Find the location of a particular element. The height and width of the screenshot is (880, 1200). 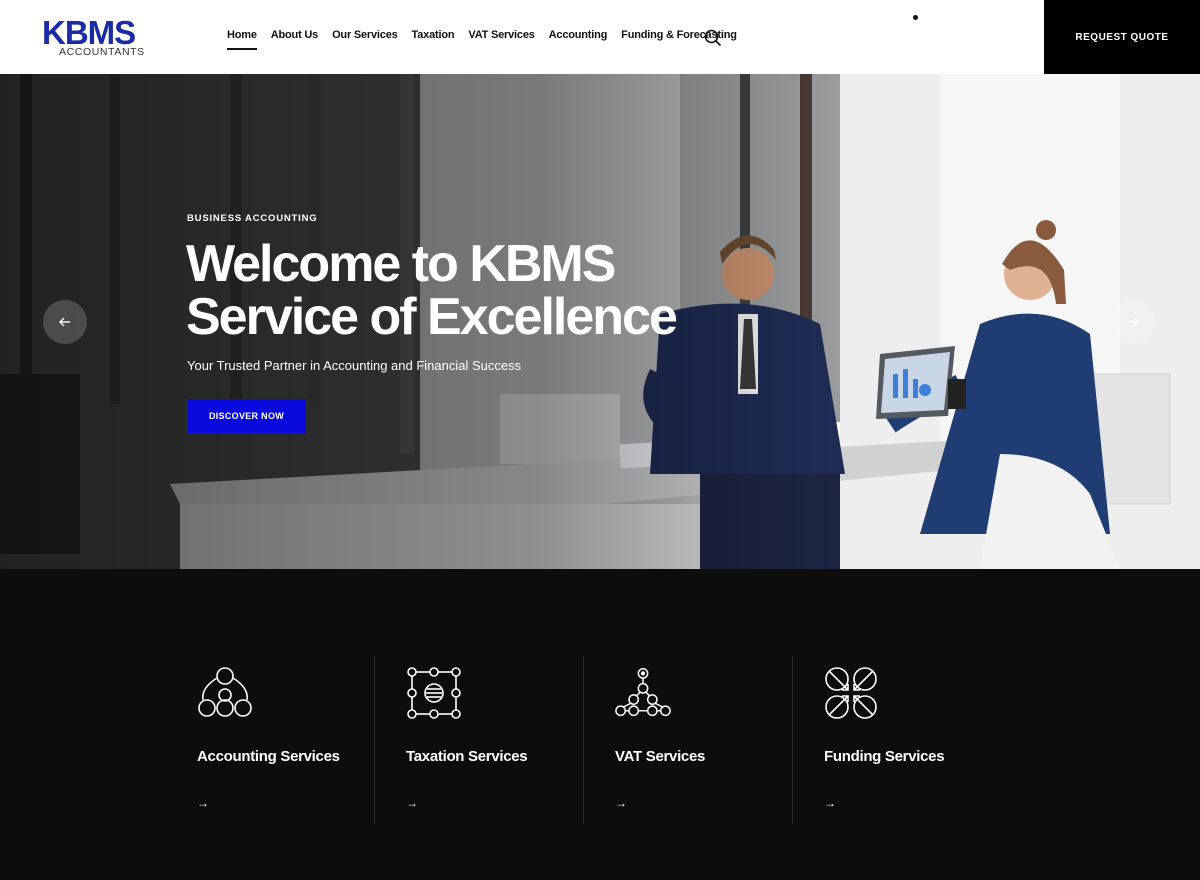

arrows-converge-icon is located at coordinates (851, 693).